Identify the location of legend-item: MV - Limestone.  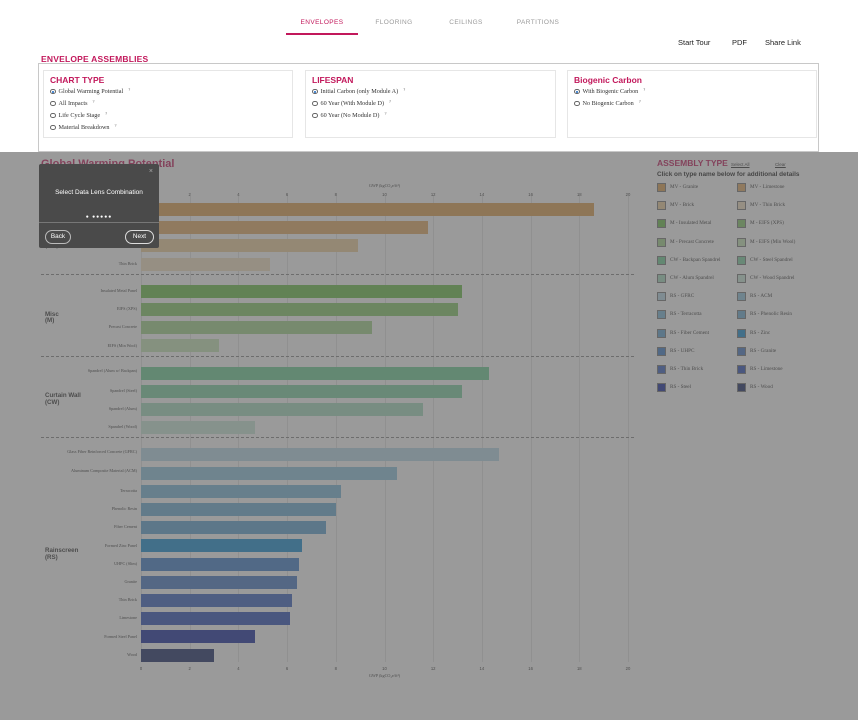
(777, 187).